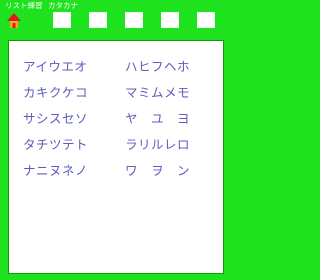  What do you see at coordinates (157, 67) in the screenshot?
I see `kana-row-ha: ハヒフヘホ` at bounding box center [157, 67].